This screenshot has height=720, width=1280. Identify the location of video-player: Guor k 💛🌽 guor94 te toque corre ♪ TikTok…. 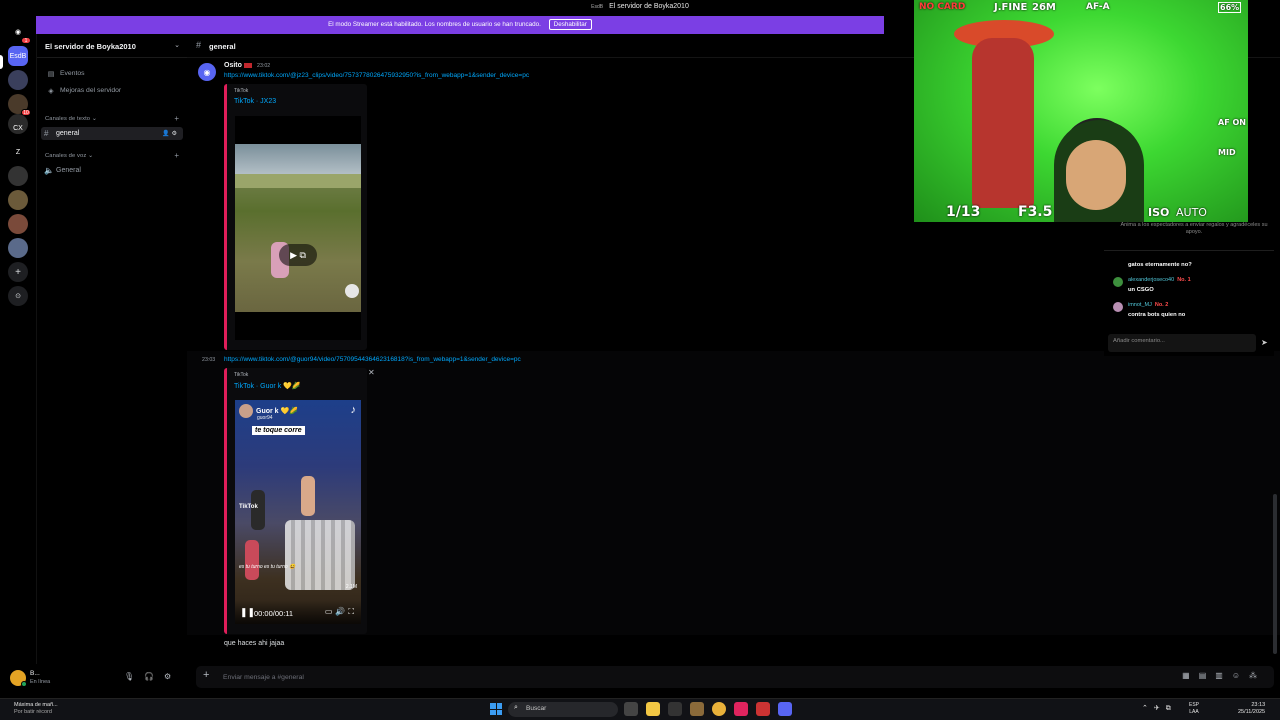
(298, 512).